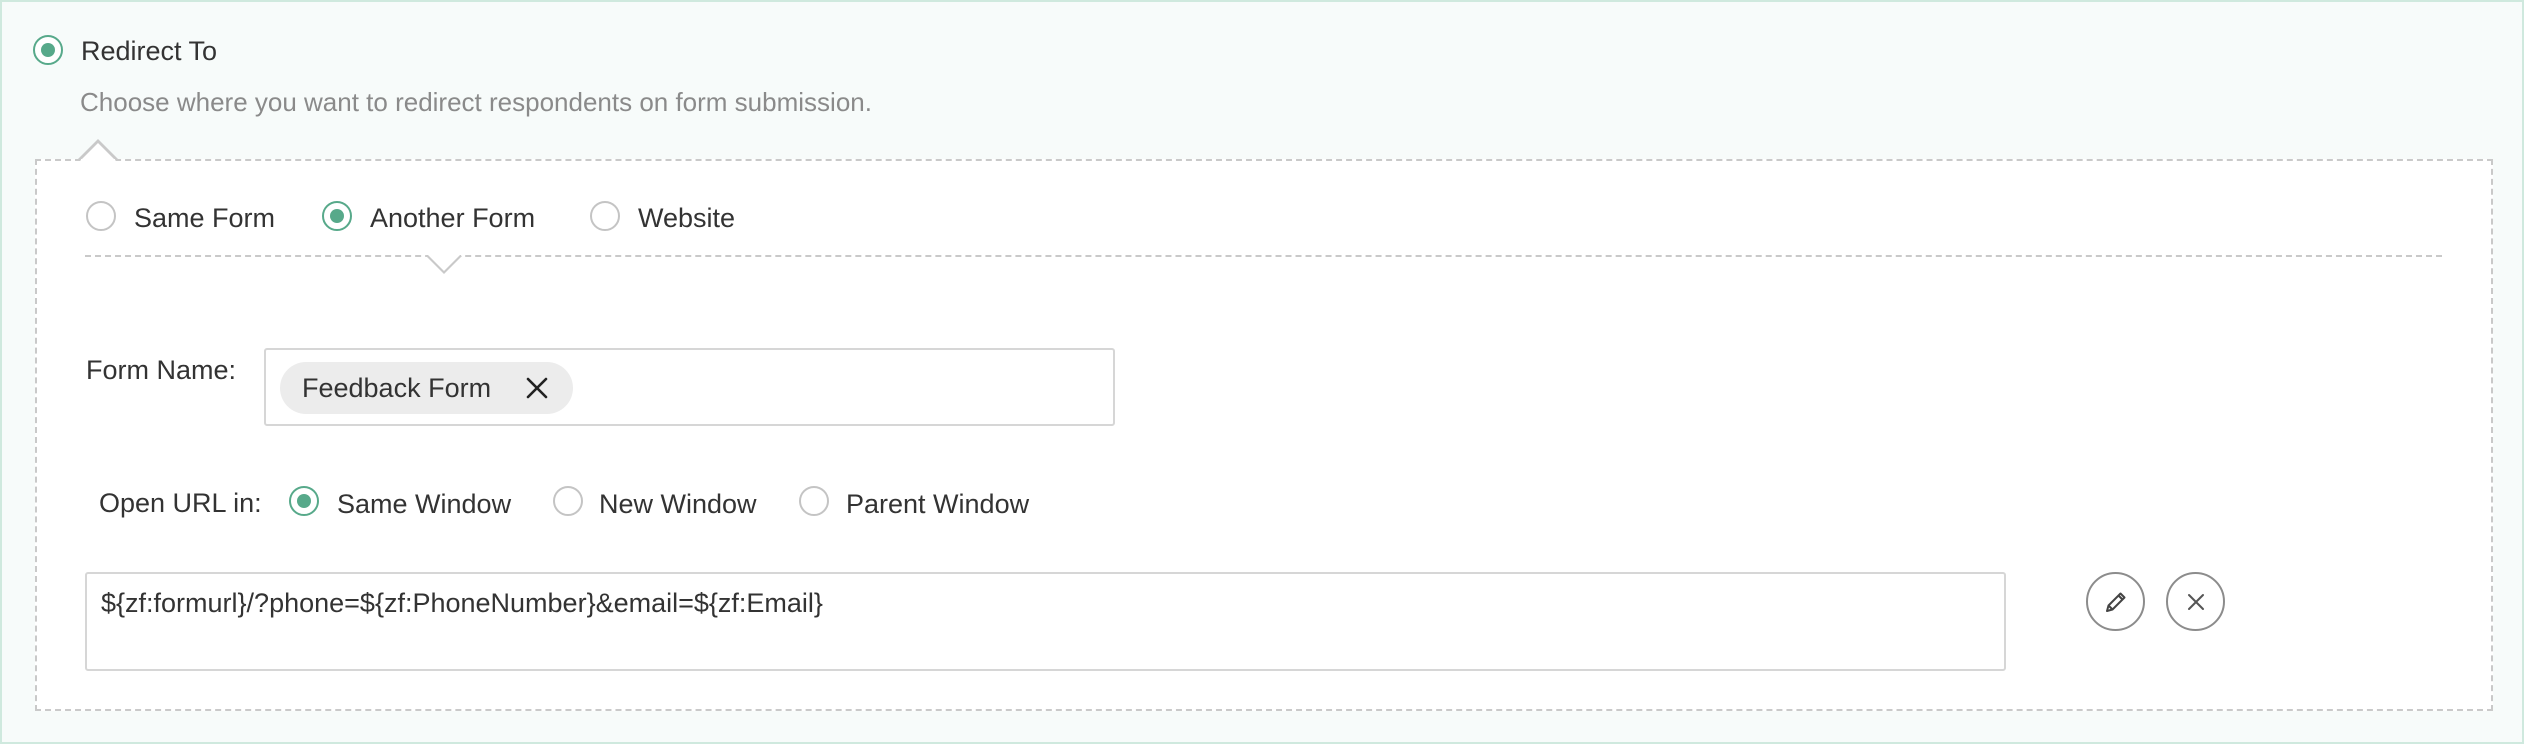  Describe the element at coordinates (161, 370) in the screenshot. I see `form-name-label: Form Name:` at that location.